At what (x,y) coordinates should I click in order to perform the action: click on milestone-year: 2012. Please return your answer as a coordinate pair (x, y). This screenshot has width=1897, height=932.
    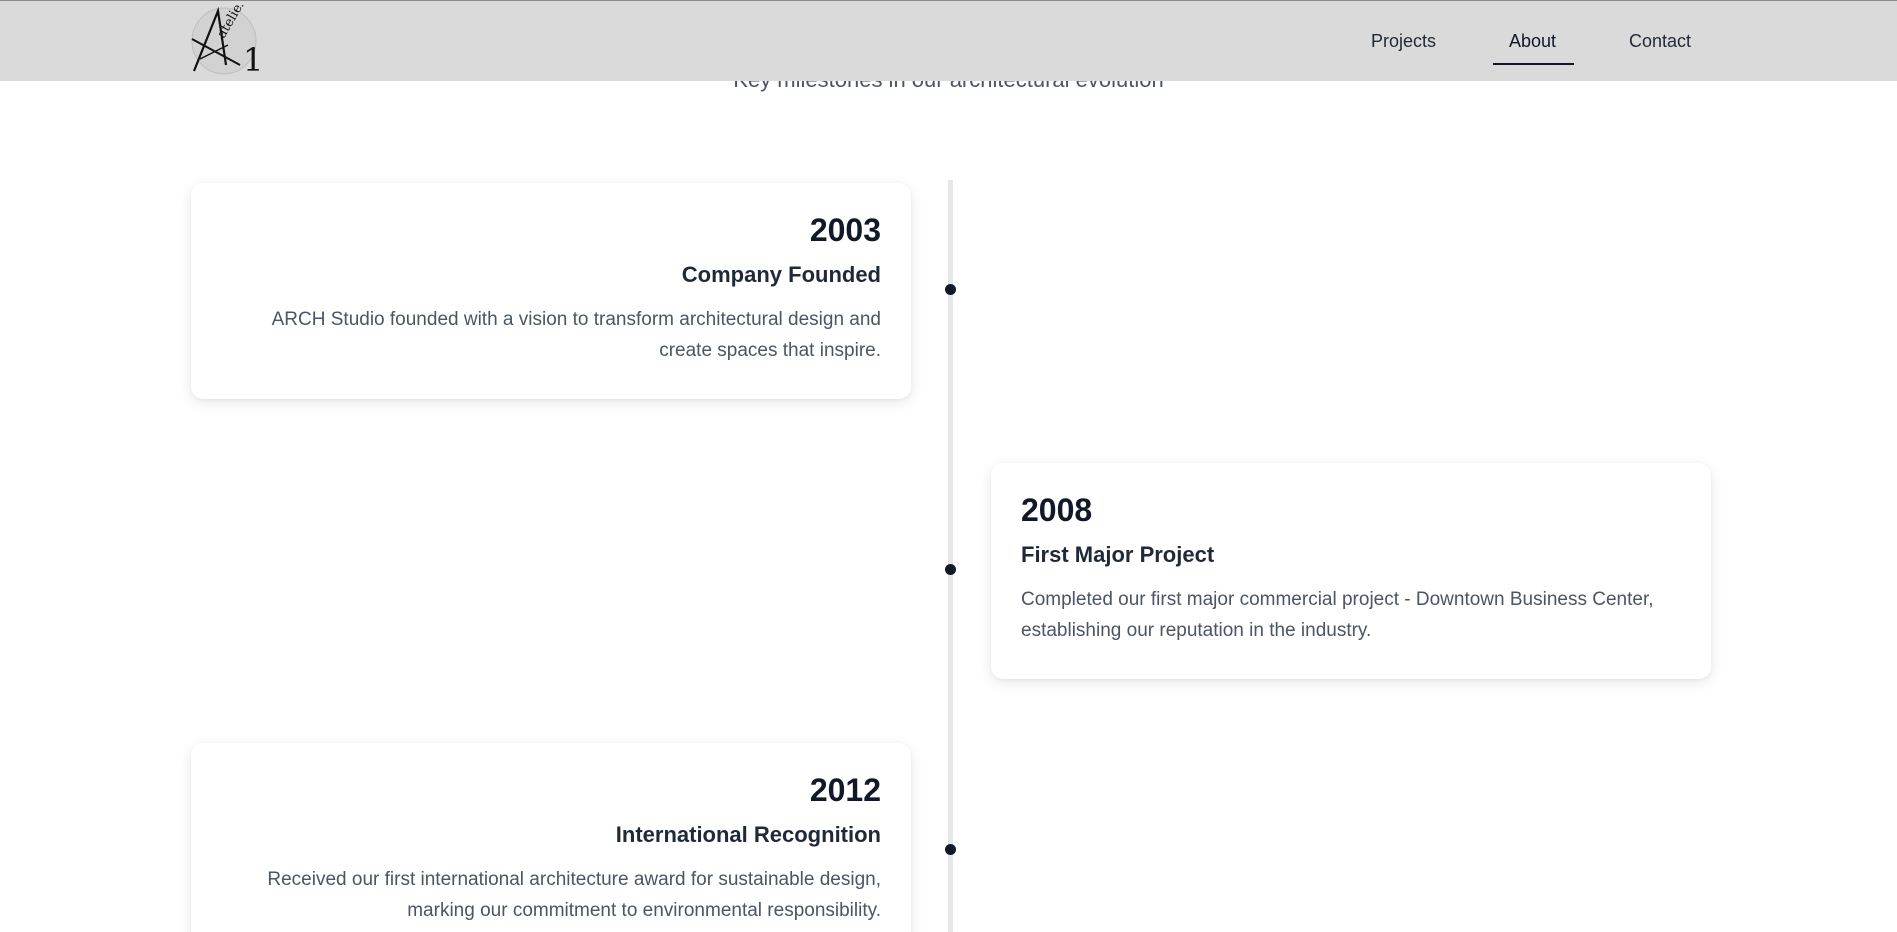
    Looking at the image, I should click on (845, 790).